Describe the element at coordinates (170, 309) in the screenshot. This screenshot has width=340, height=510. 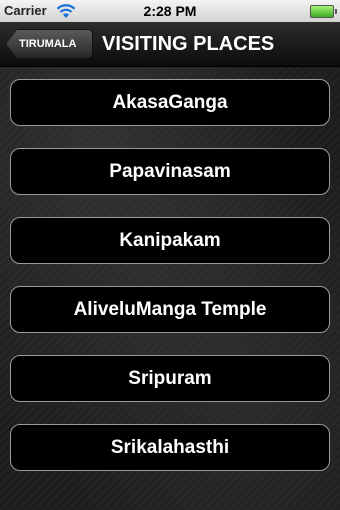
I see `place-button-alivelumanga-temple: AliveluManga Temple` at that location.